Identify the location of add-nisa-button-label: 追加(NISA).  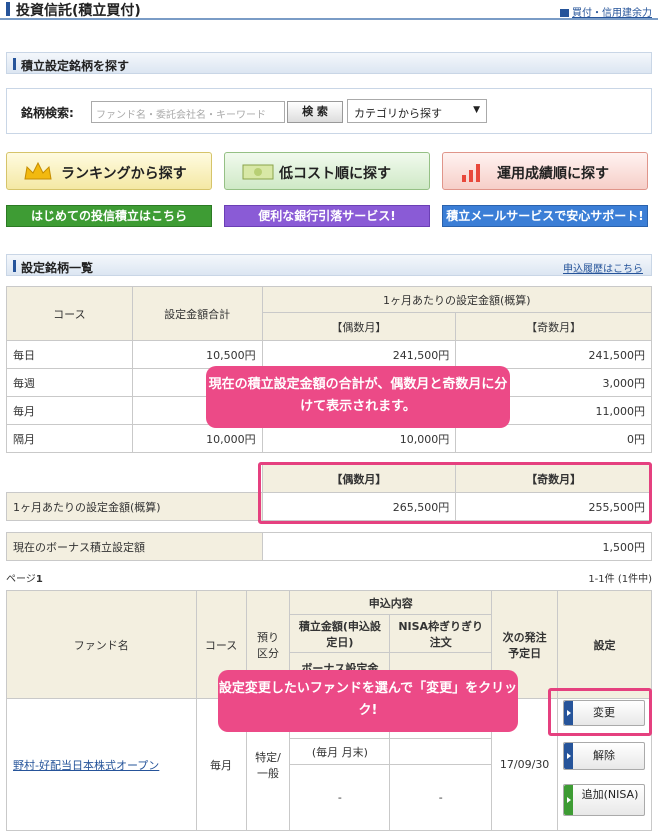
(610, 794).